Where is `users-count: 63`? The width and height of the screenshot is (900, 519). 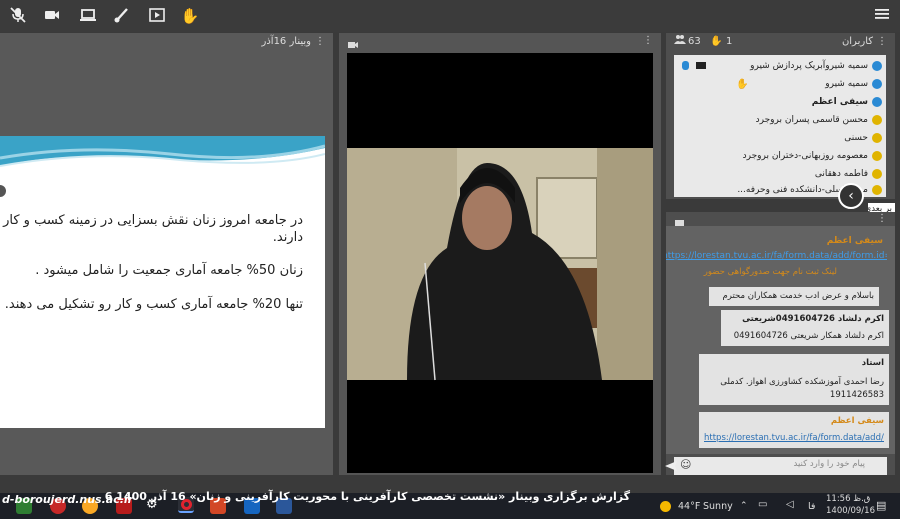 users-count: 63 is located at coordinates (694, 41).